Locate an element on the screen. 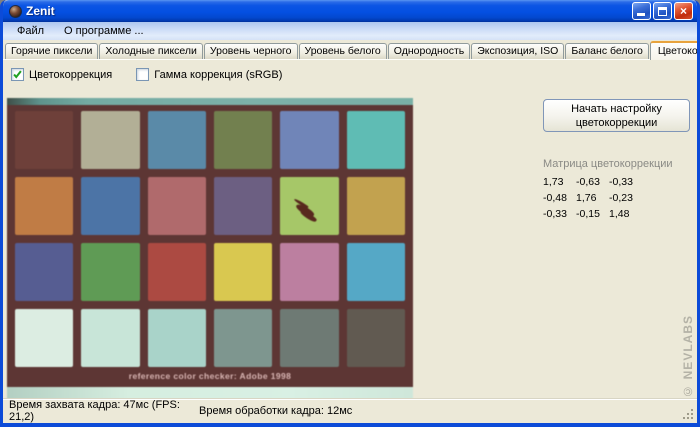 This screenshot has width=700, height=427. photo-top-strip is located at coordinates (210, 101).